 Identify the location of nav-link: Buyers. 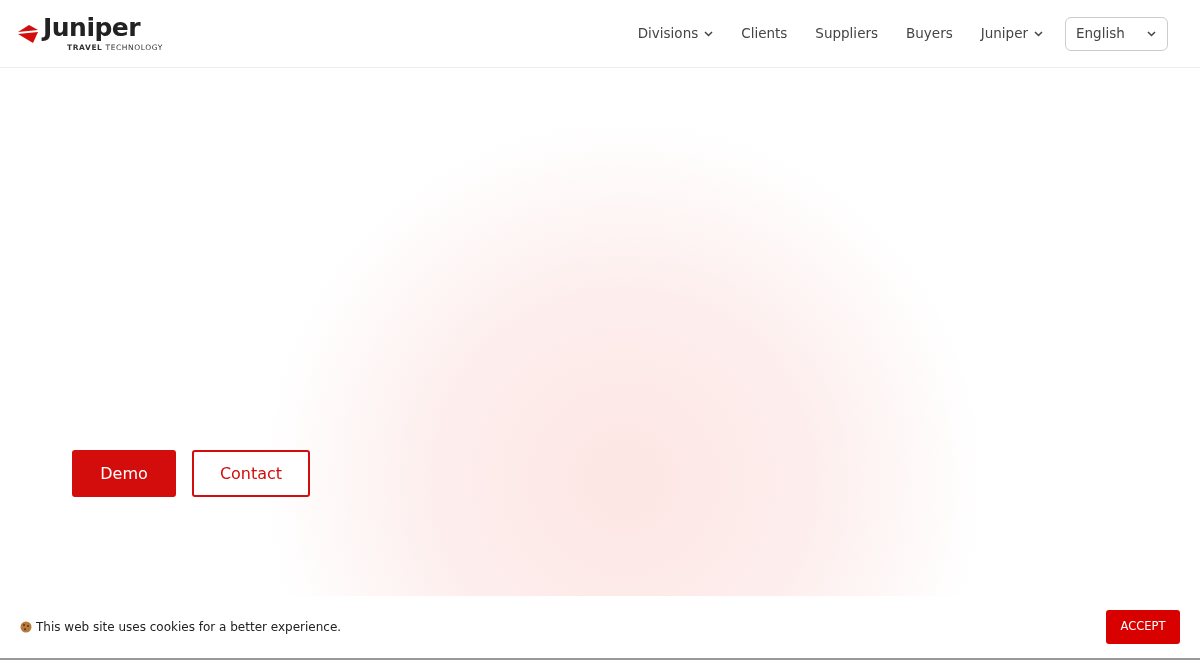
(929, 33).